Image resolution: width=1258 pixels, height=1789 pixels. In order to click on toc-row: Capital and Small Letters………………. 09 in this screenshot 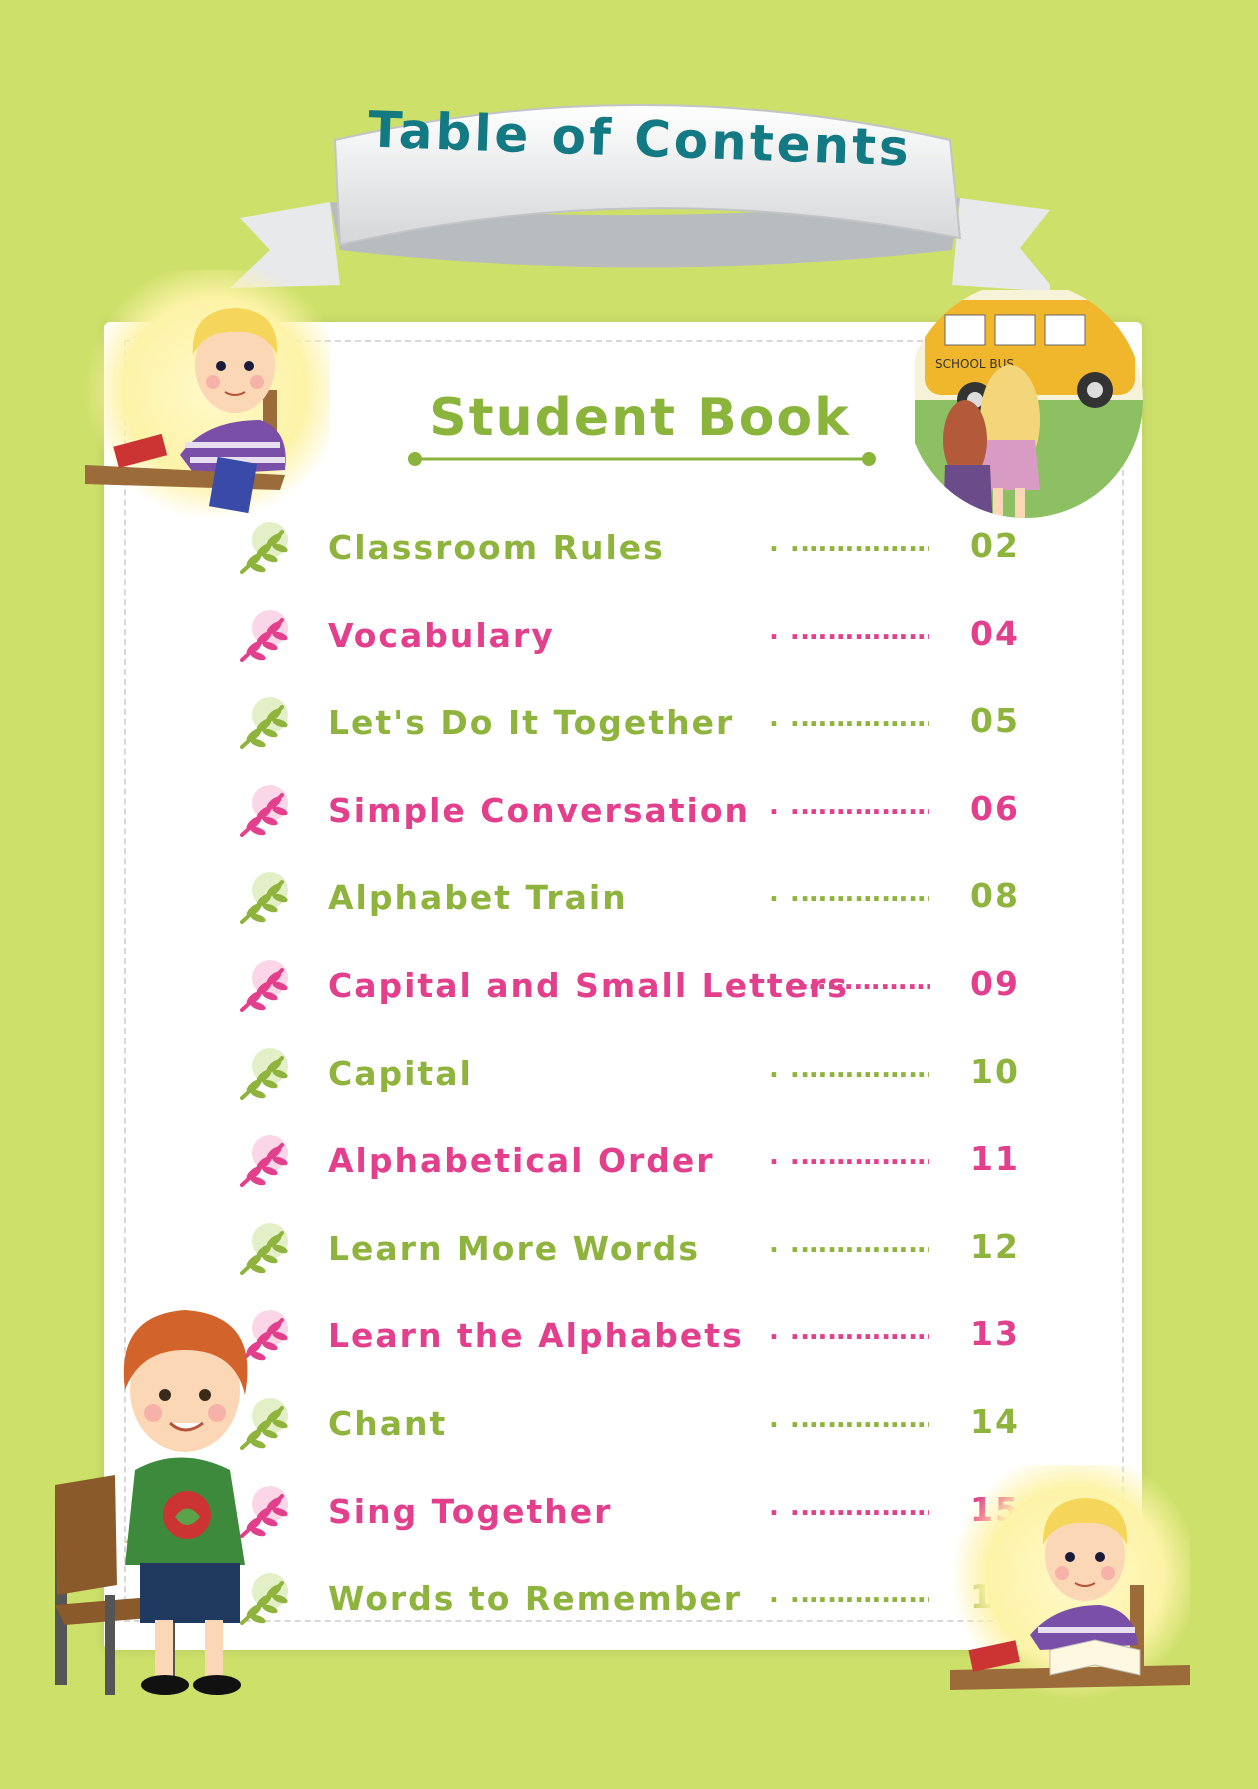, I will do `click(636, 985)`.